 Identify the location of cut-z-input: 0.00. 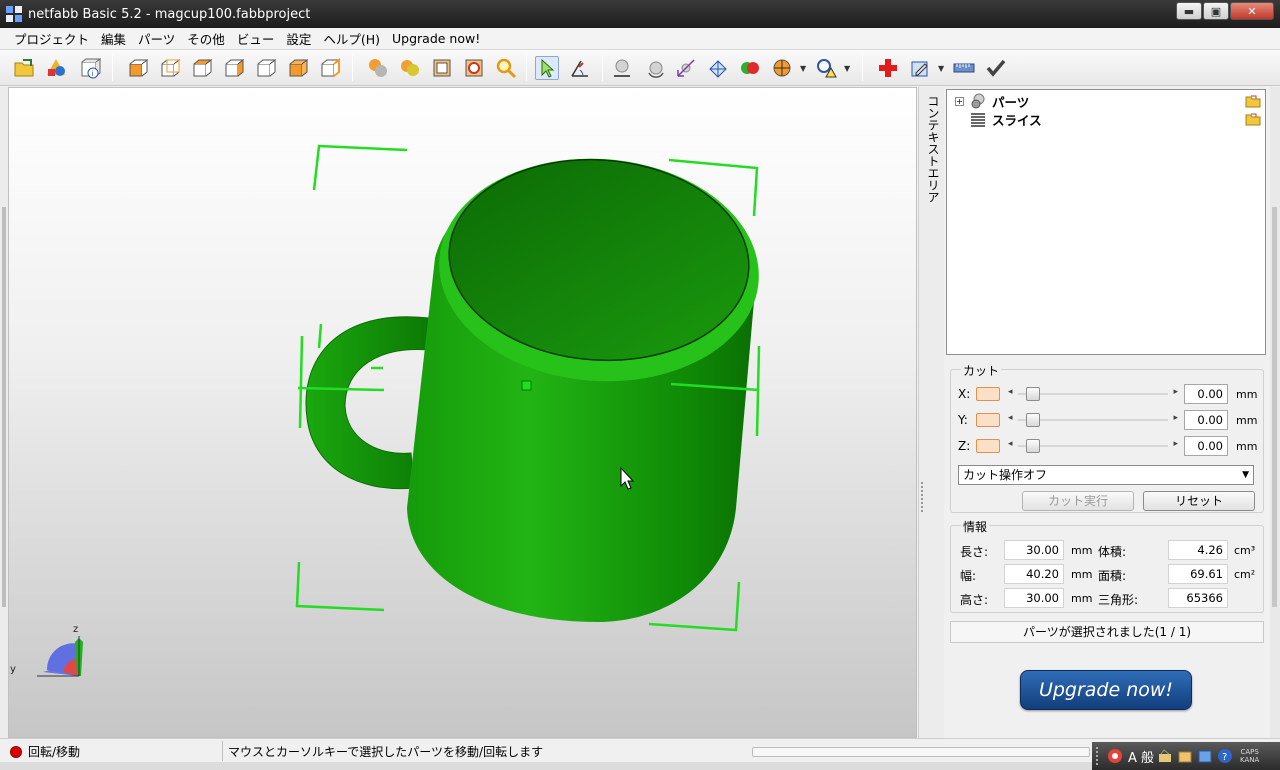
(1206, 446).